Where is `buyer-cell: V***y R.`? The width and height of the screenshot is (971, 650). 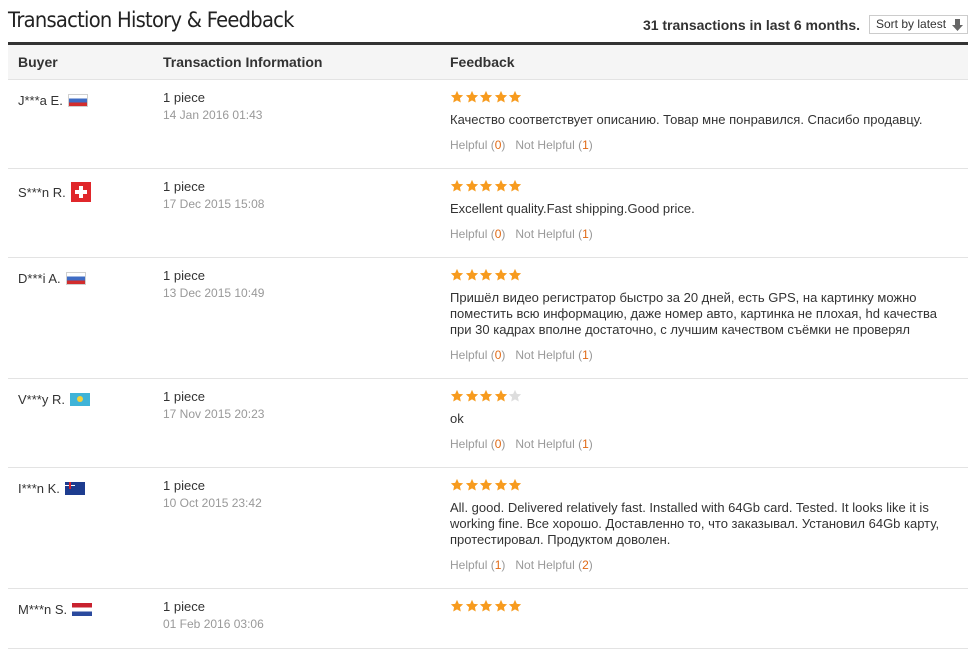
buyer-cell: V***y R. is located at coordinates (54, 399).